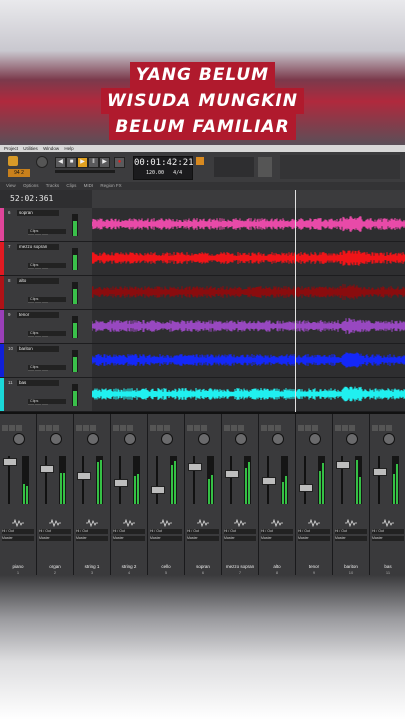  I want to click on rewind-button: ◀, so click(60, 162).